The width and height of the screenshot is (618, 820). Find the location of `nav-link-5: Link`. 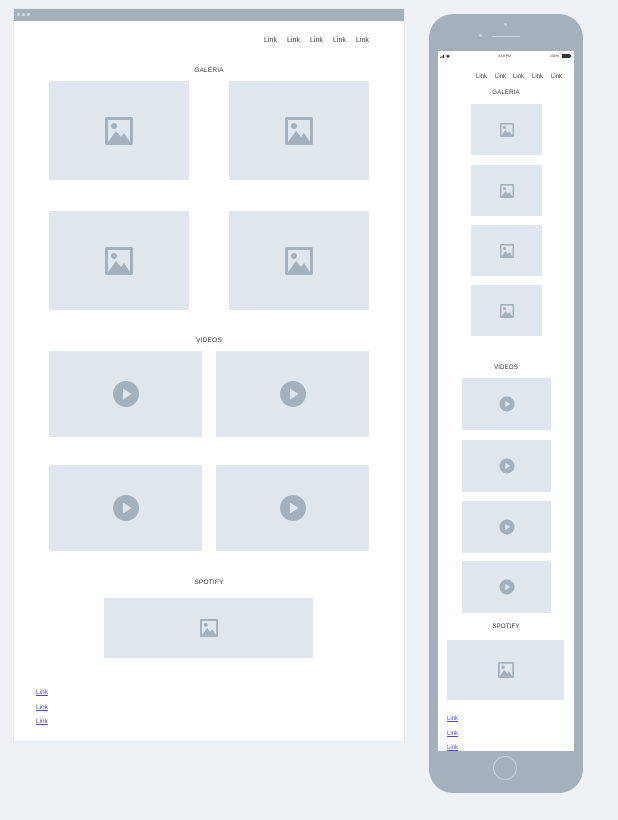

nav-link-5: Link is located at coordinates (362, 41).